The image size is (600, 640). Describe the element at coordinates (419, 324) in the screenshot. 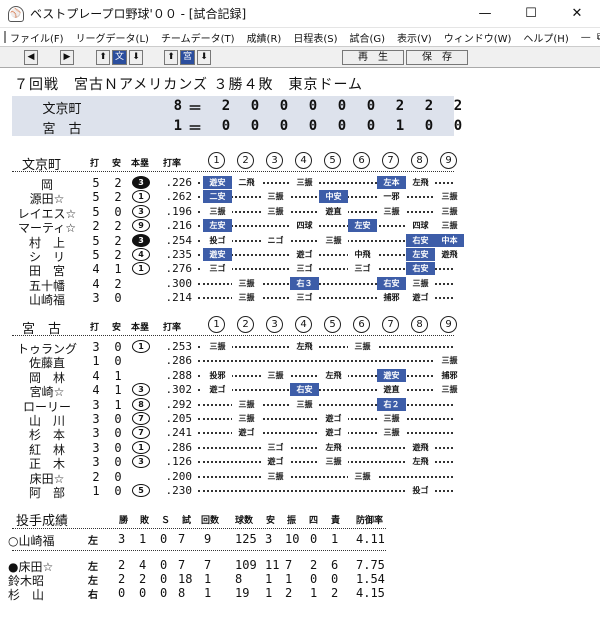

I see `inning-header: 8` at that location.